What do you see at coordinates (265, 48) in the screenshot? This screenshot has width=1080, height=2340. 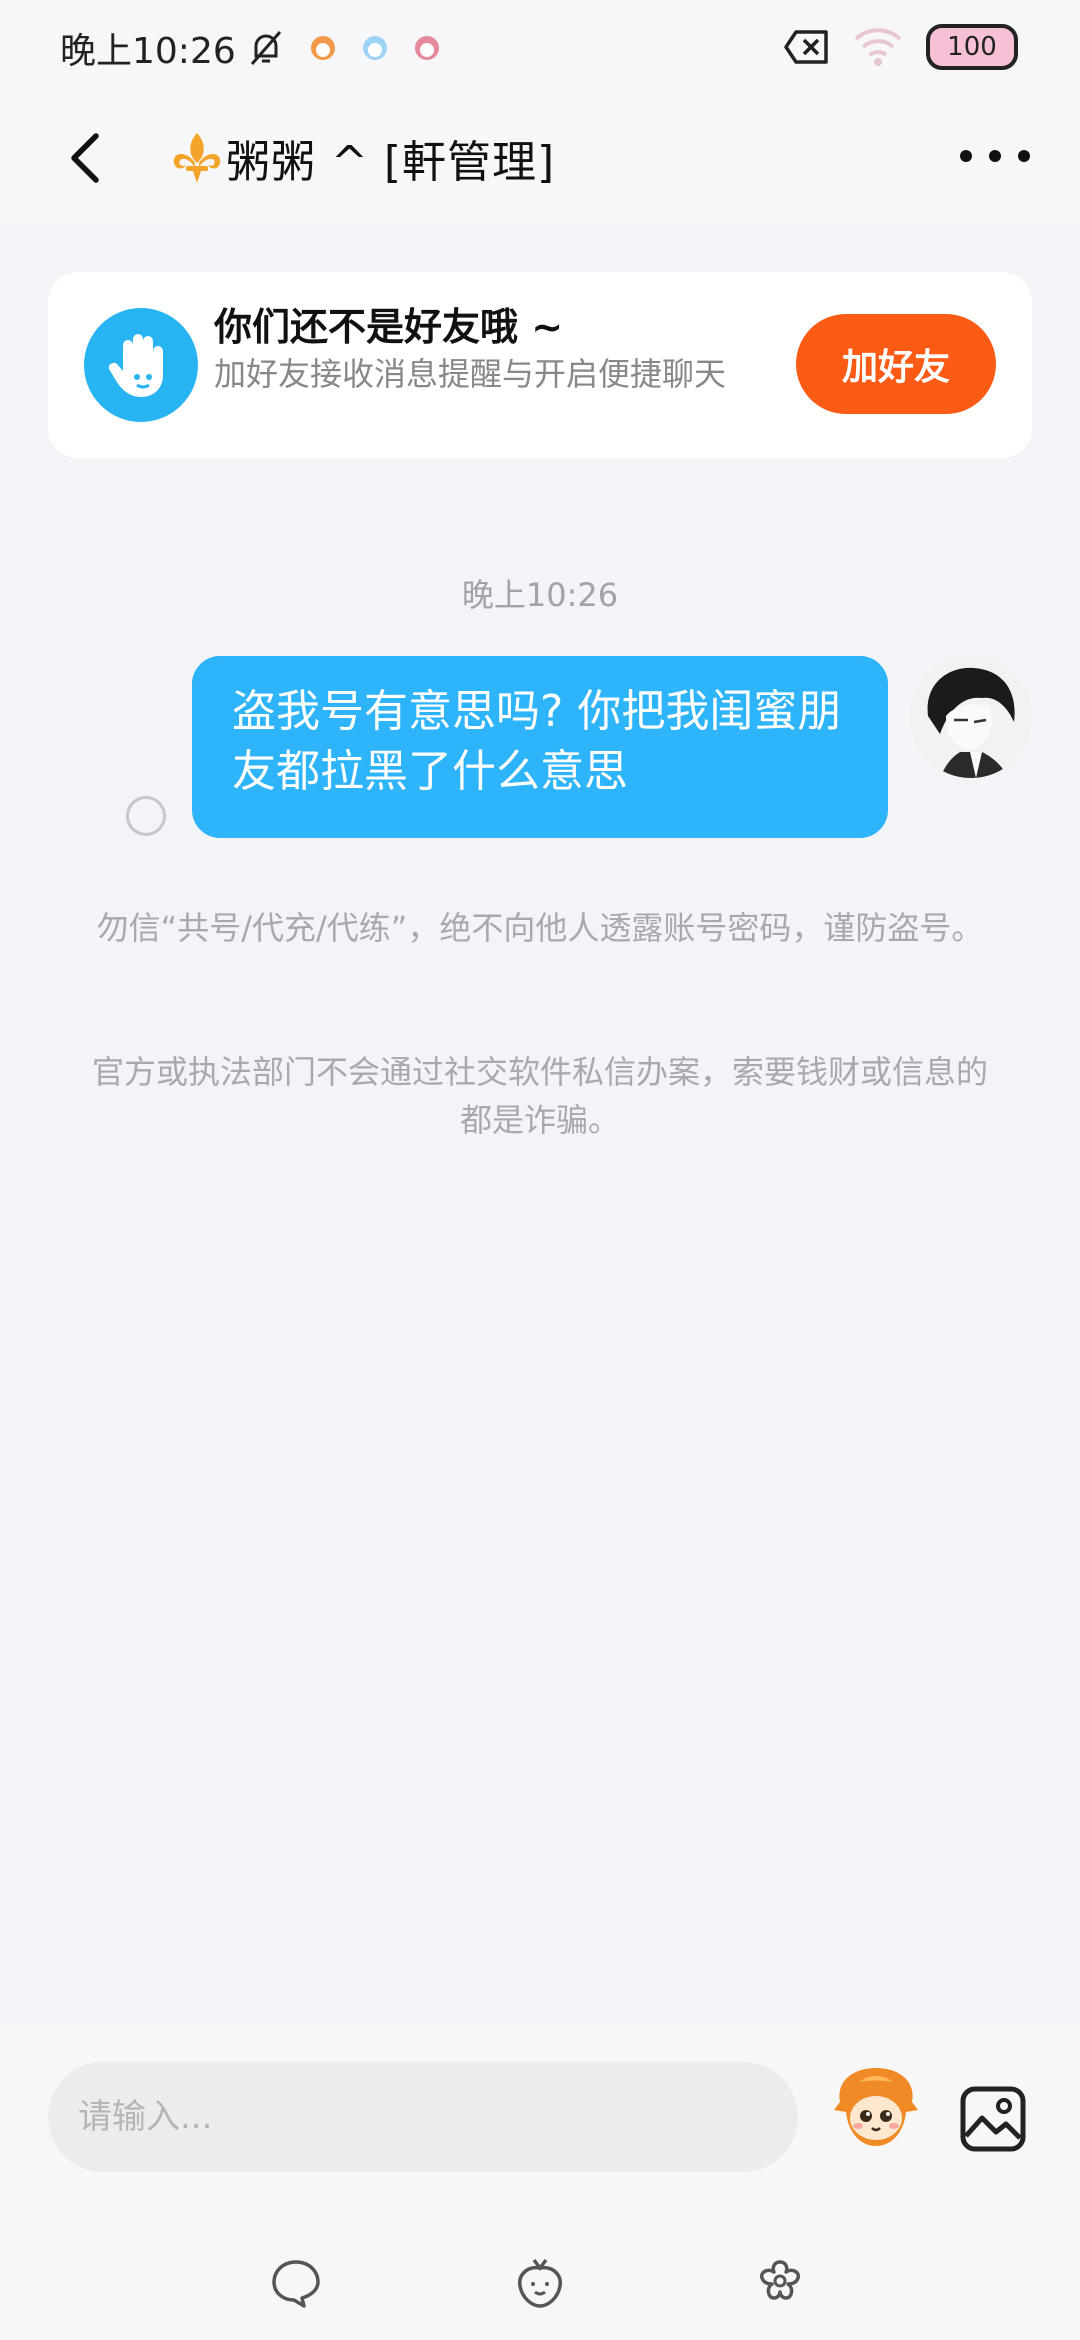 I see `mute-bell-icon` at bounding box center [265, 48].